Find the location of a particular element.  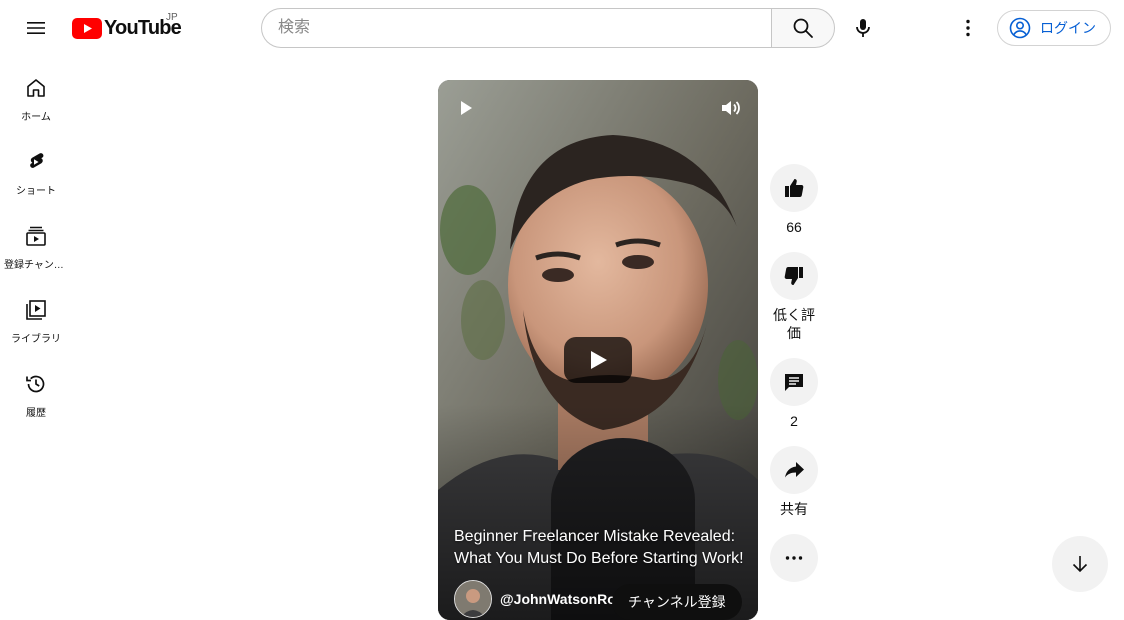

next-video-button is located at coordinates (1080, 564).